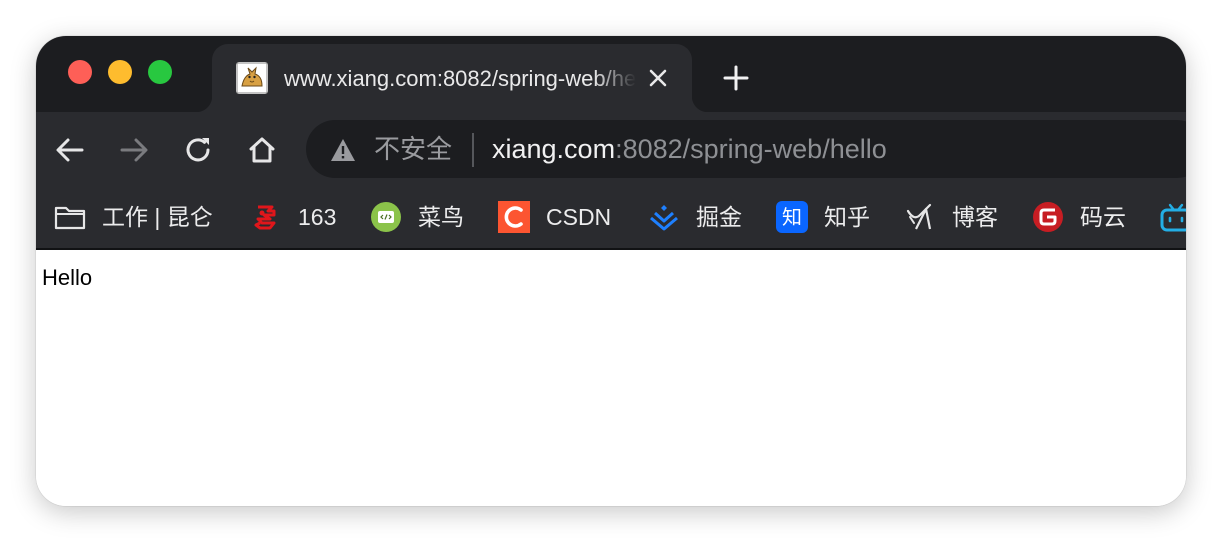 The image size is (1222, 542). What do you see at coordinates (1048, 217) in the screenshot?
I see `gitee-icon` at bounding box center [1048, 217].